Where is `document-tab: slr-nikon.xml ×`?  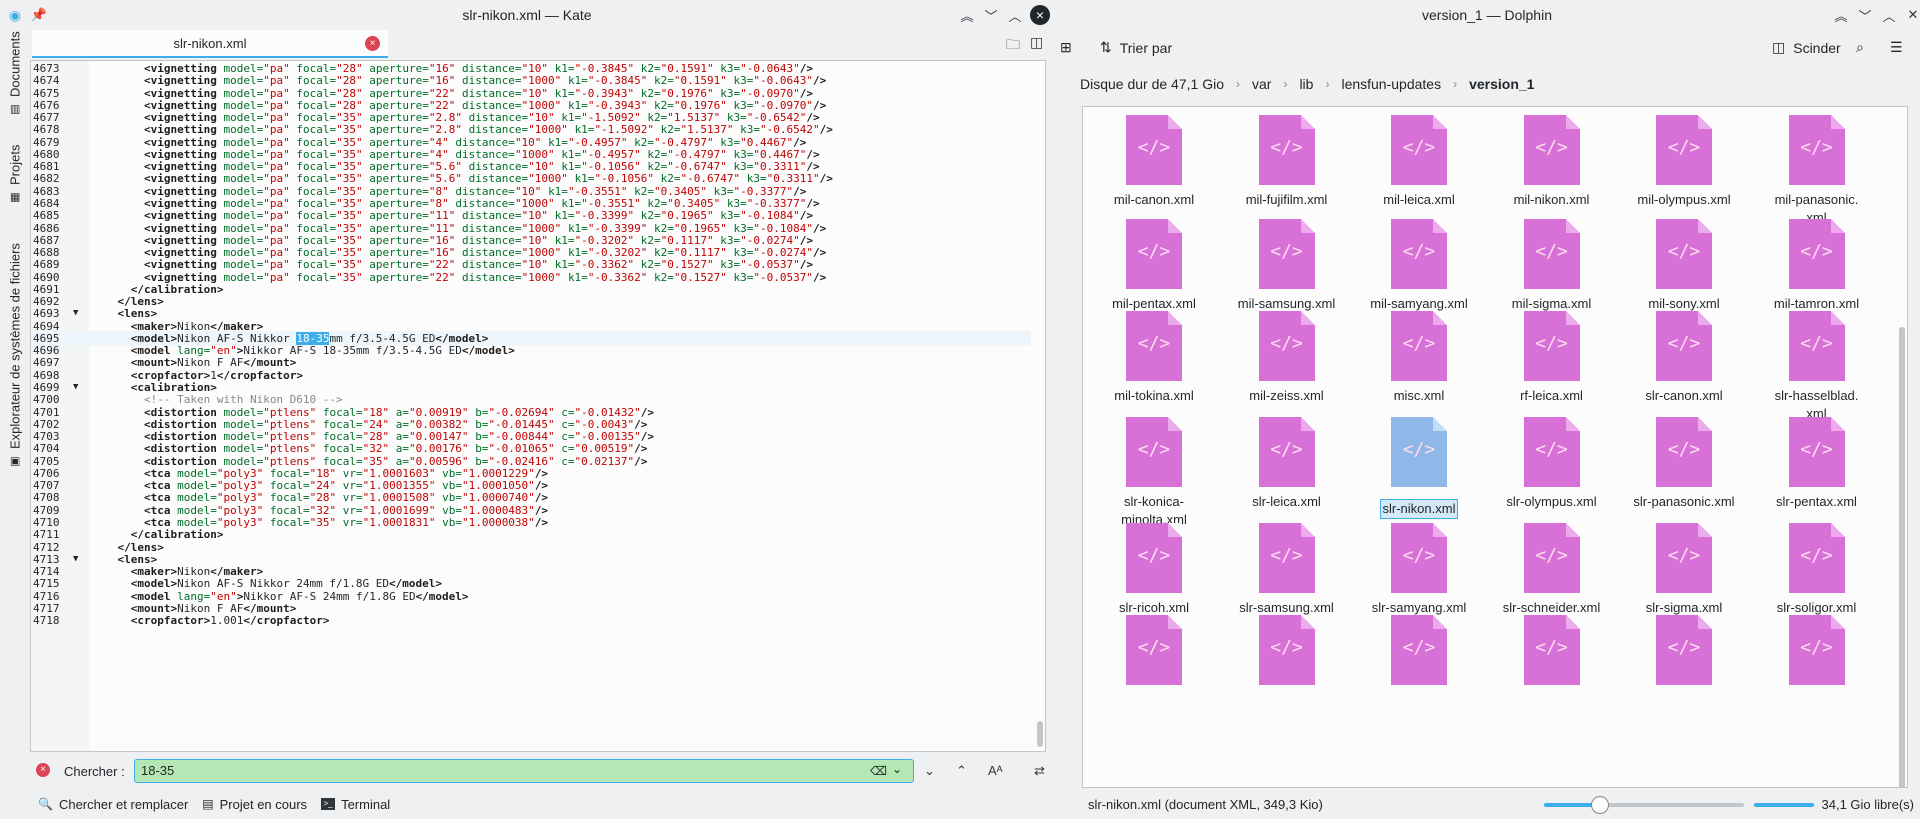 document-tab: slr-nikon.xml × is located at coordinates (210, 44).